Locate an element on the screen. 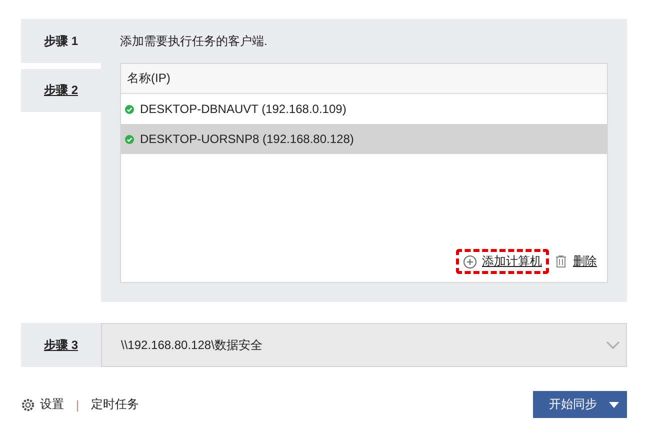 Image resolution: width=647 pixels, height=434 pixels. trash-icon is located at coordinates (561, 261).